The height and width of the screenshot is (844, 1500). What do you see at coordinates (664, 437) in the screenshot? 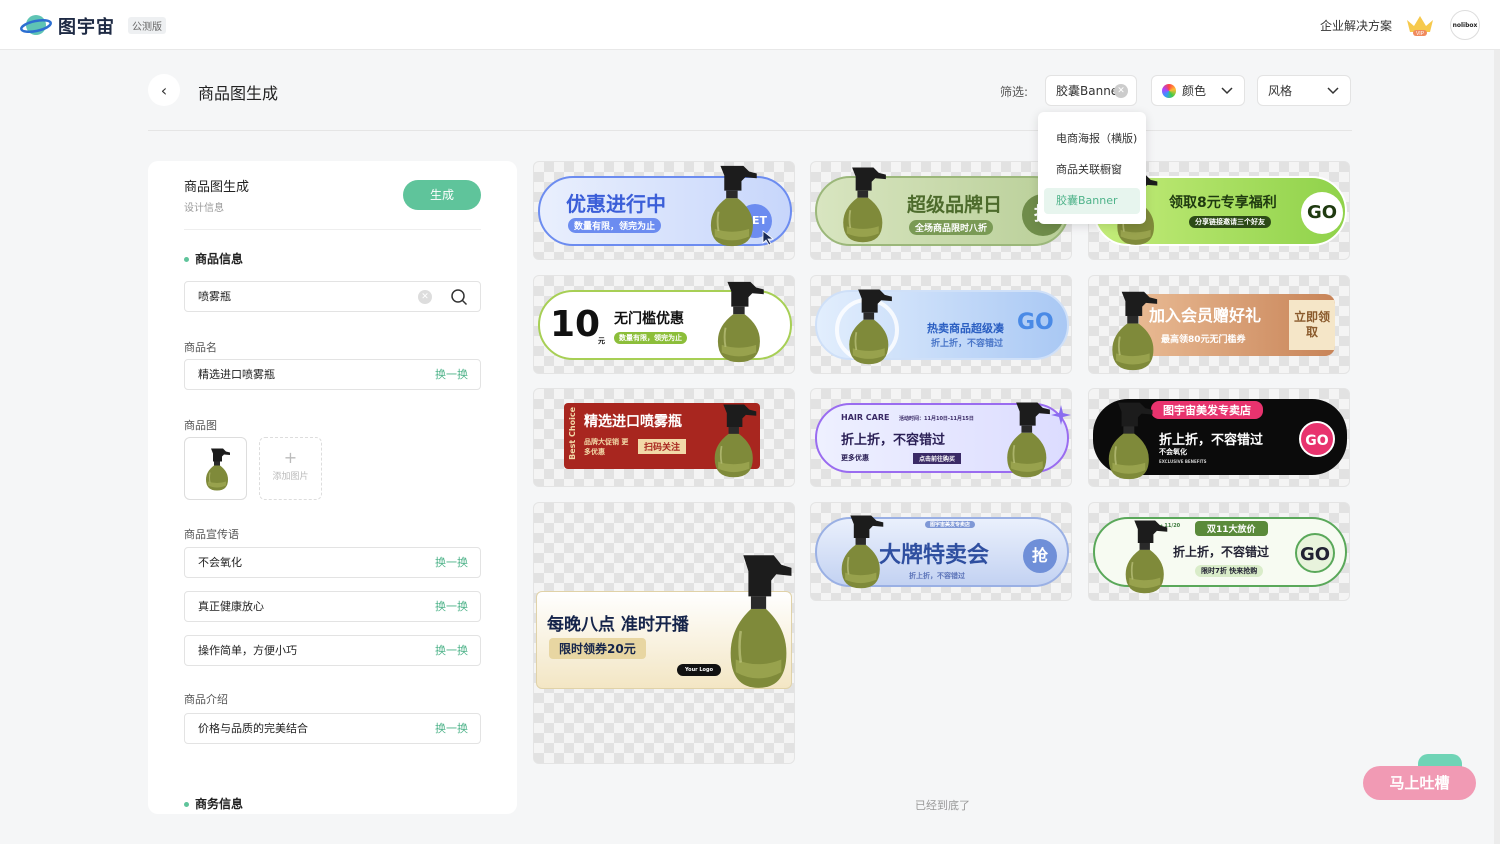
I see `banner-card: Best Choice 精选进口喷雾瓶 品牌大促销 更多优惠 扫码关注` at bounding box center [664, 437].